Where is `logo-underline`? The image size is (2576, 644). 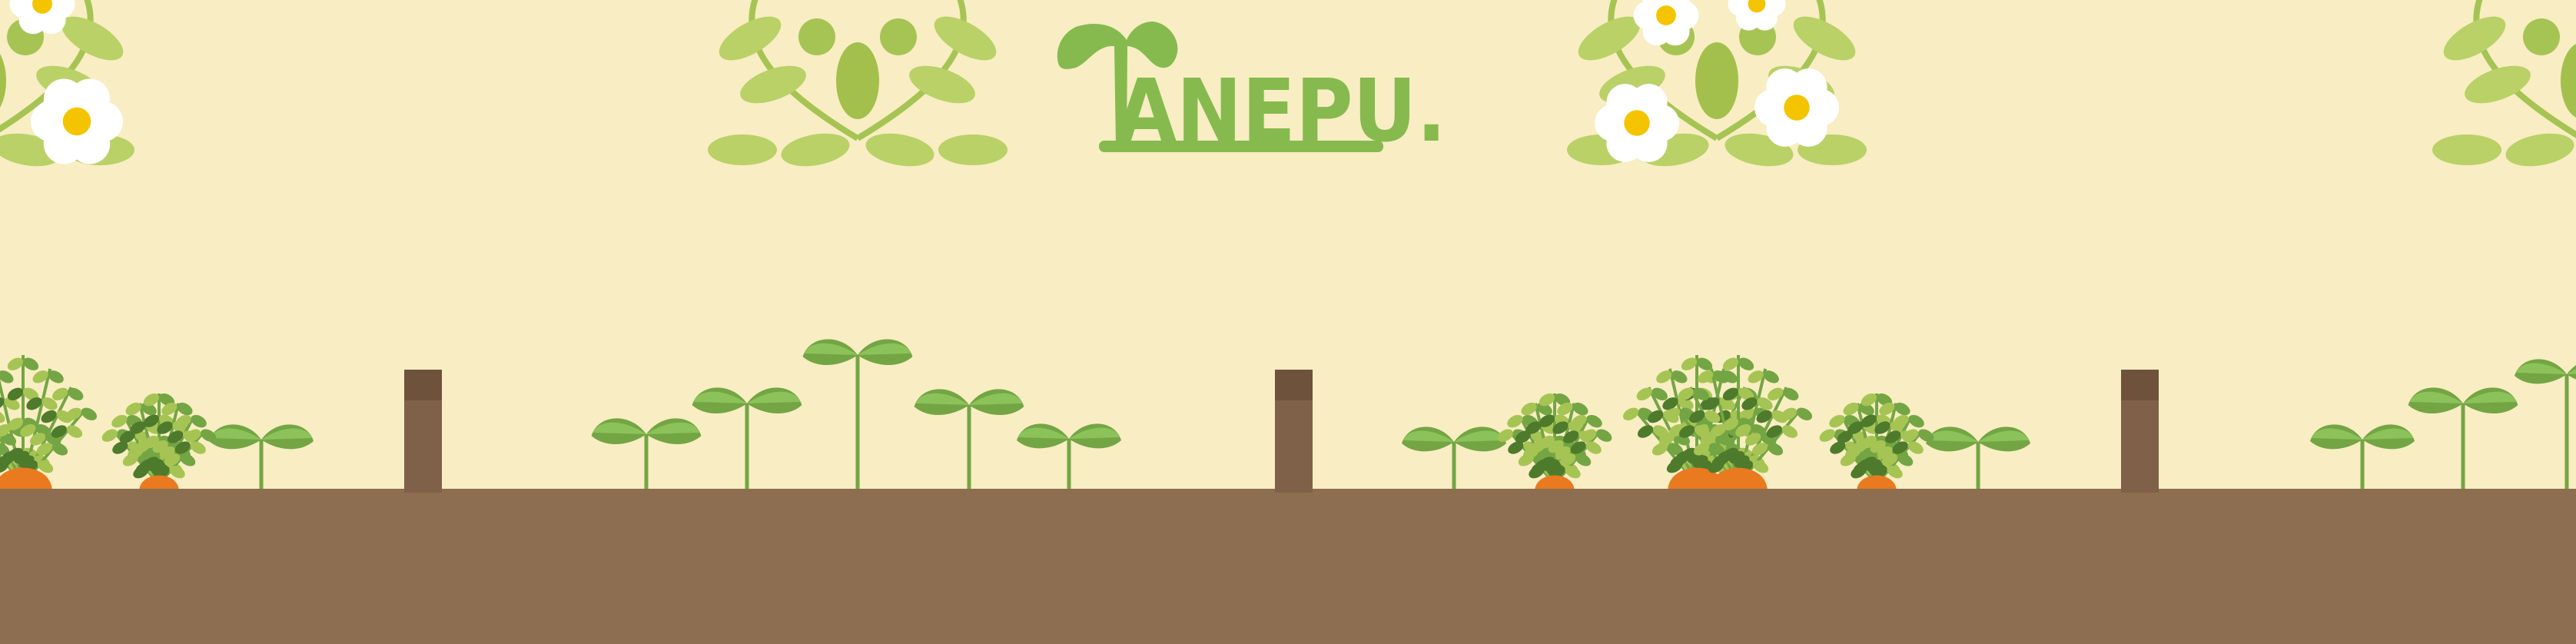 logo-underline is located at coordinates (1241, 146).